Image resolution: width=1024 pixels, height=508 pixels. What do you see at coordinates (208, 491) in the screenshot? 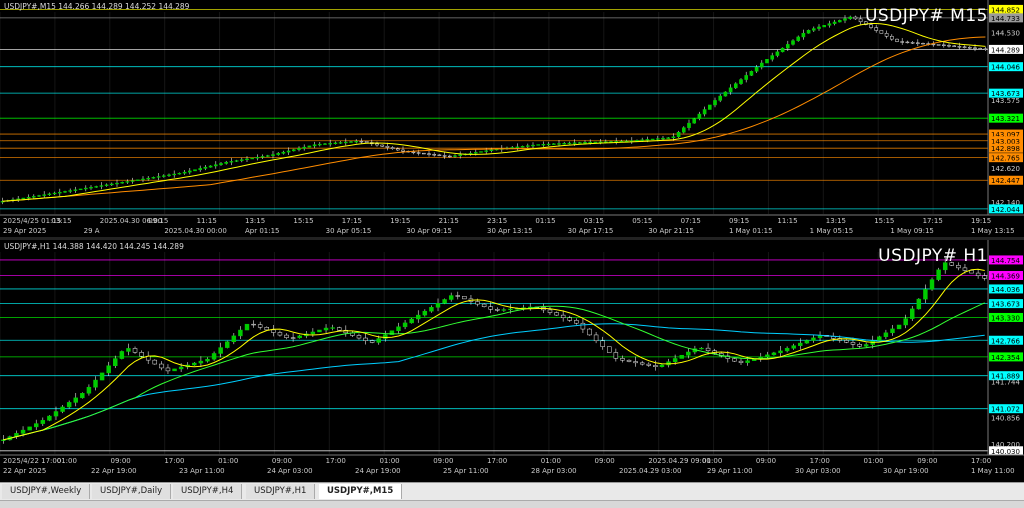
I see `tab-usdjpy-h4: USDJPY#,H4` at bounding box center [208, 491].